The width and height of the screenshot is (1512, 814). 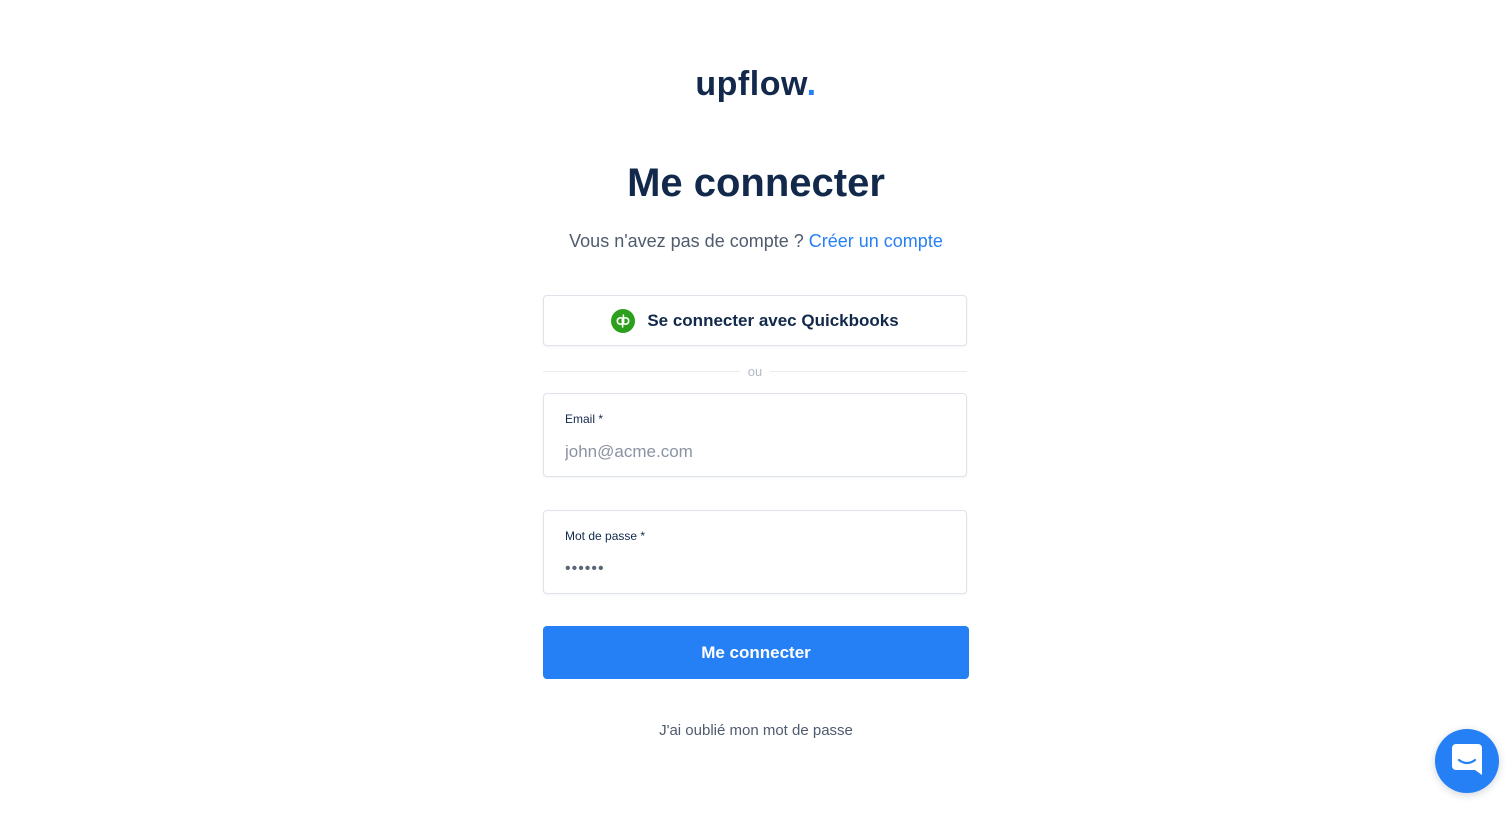 I want to click on chat-launcher-button, so click(x=1467, y=761).